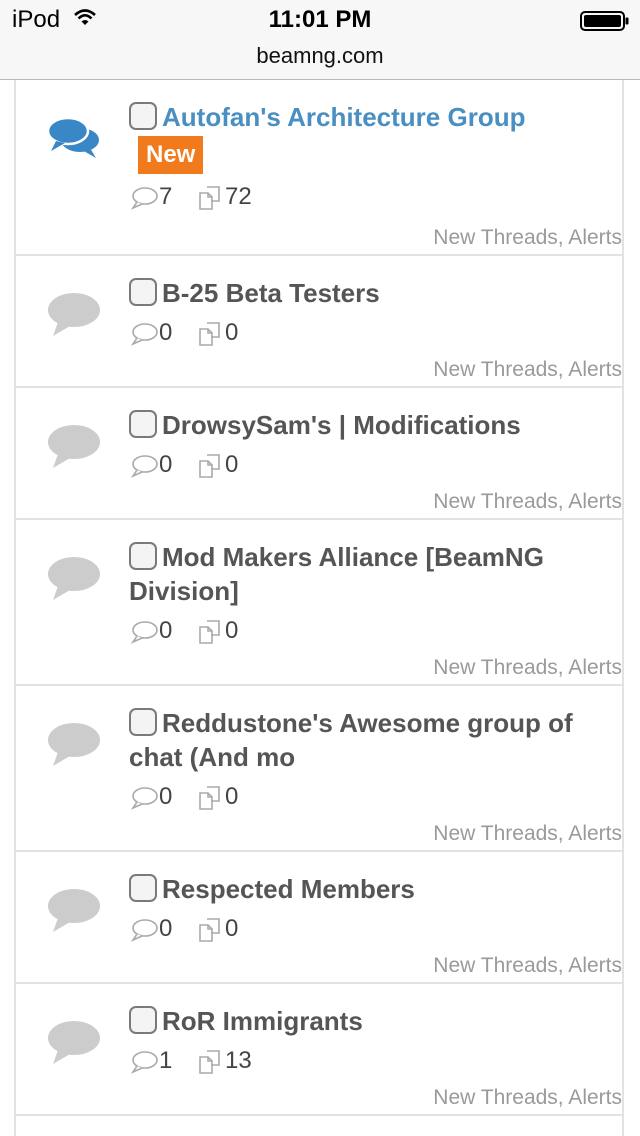 The width and height of the screenshot is (640, 1136). I want to click on node-title: RoR Immigrants, so click(375, 1021).